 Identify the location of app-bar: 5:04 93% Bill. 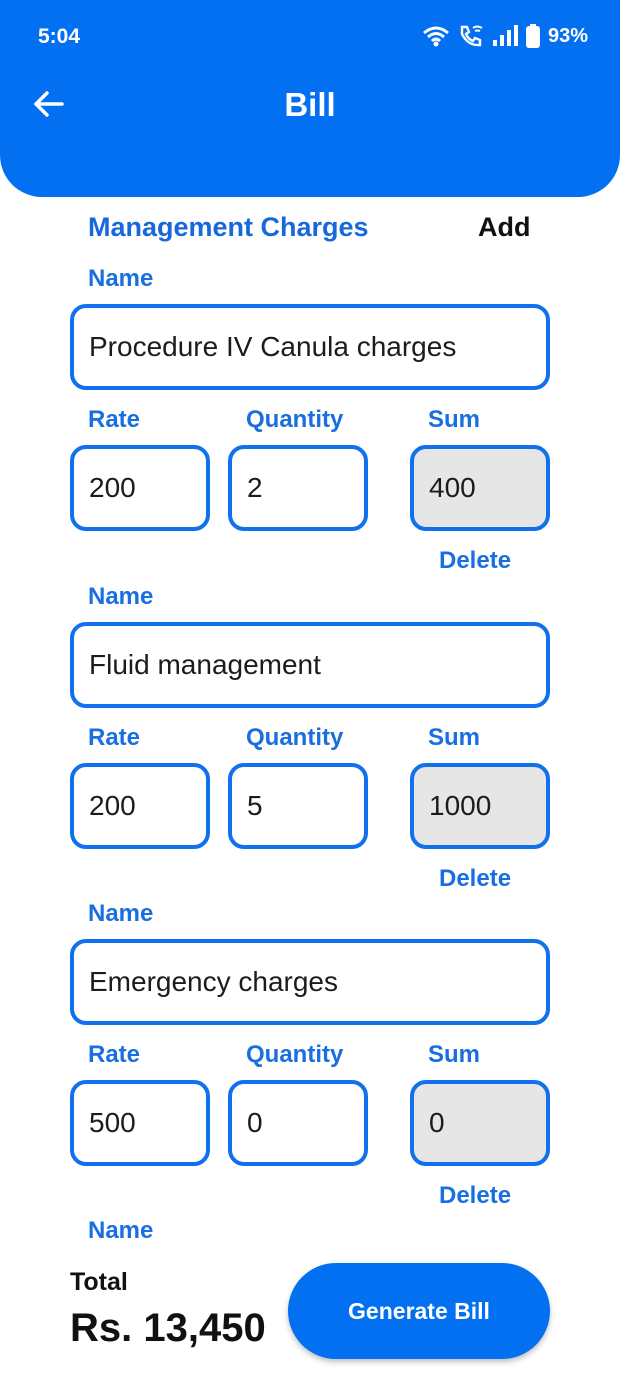
(310, 98).